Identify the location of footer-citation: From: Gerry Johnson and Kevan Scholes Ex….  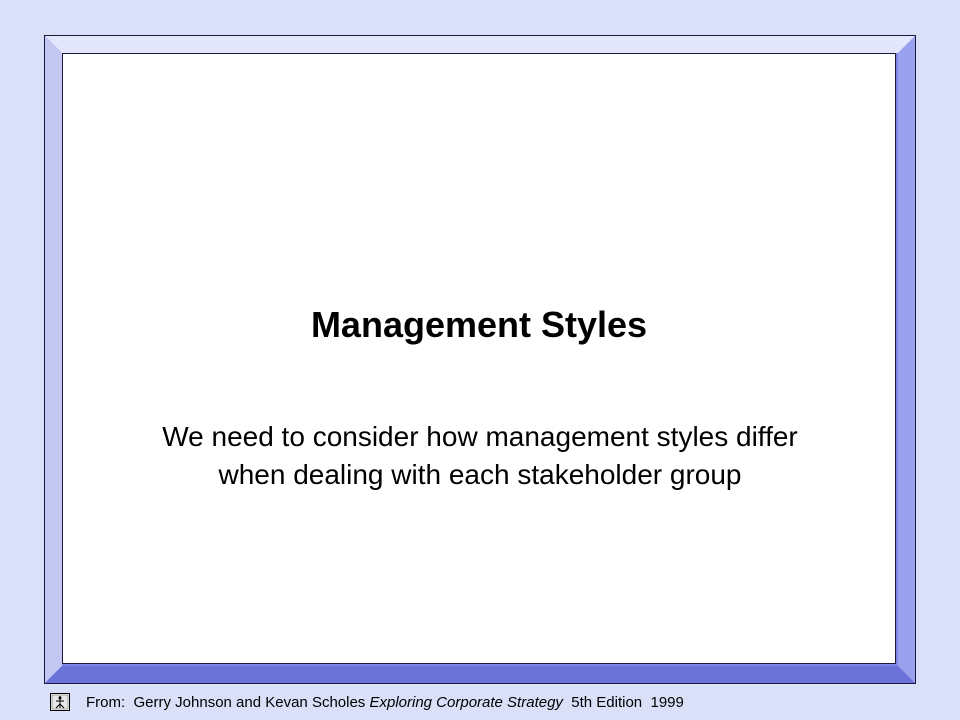
(367, 702).